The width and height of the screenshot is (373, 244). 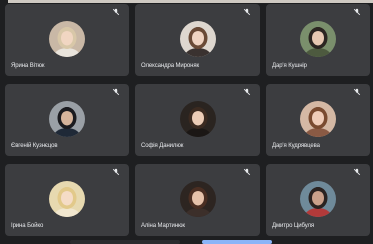 What do you see at coordinates (186, 1) in the screenshot?
I see `top-edge` at bounding box center [186, 1].